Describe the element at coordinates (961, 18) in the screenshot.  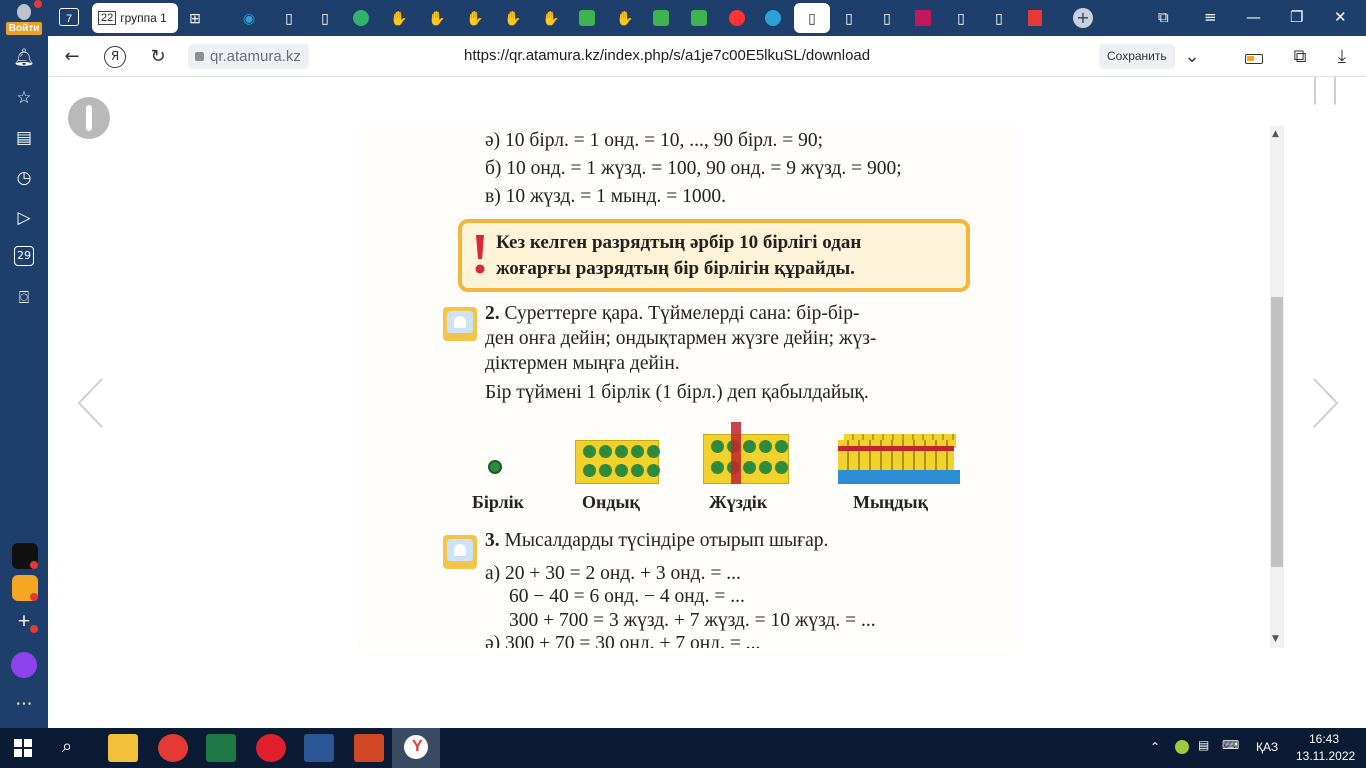
I see `doc-tab-5: ▯` at that location.